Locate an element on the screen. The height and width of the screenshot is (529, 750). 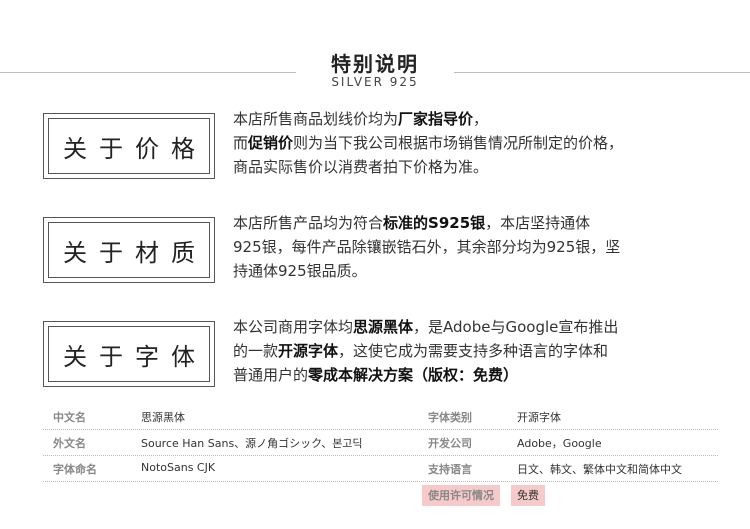
table-value: Source Han Sans、源ノ角ゴシック、본고딕 is located at coordinates (252, 443).